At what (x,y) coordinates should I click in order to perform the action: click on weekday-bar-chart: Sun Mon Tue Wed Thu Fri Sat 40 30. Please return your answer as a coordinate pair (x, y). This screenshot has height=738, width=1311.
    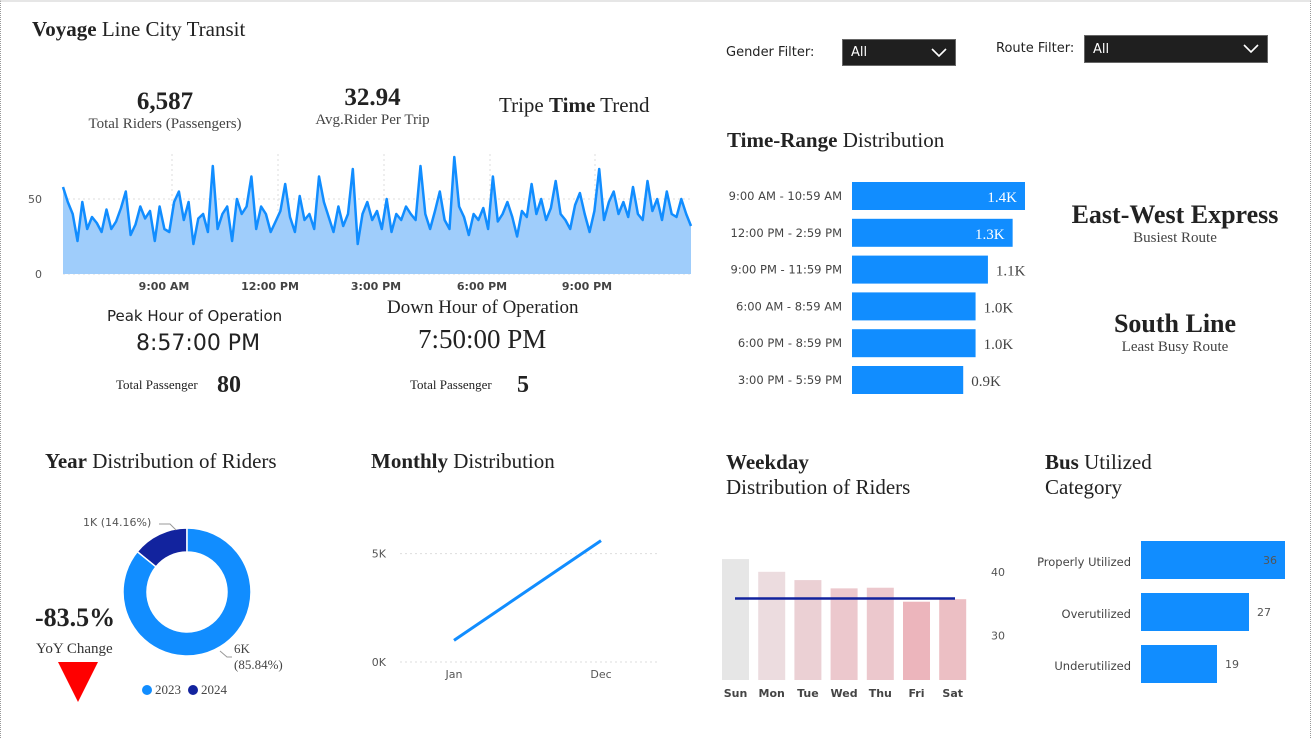
    Looking at the image, I should click on (863, 629).